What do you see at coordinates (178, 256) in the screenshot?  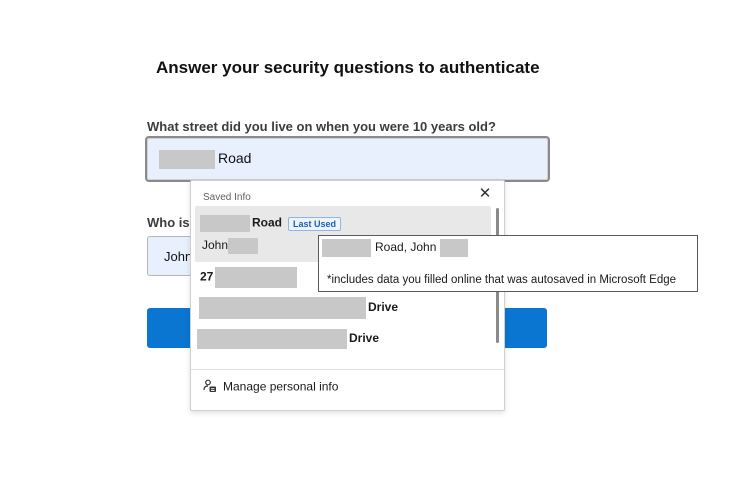 I see `answer-value-2: John` at bounding box center [178, 256].